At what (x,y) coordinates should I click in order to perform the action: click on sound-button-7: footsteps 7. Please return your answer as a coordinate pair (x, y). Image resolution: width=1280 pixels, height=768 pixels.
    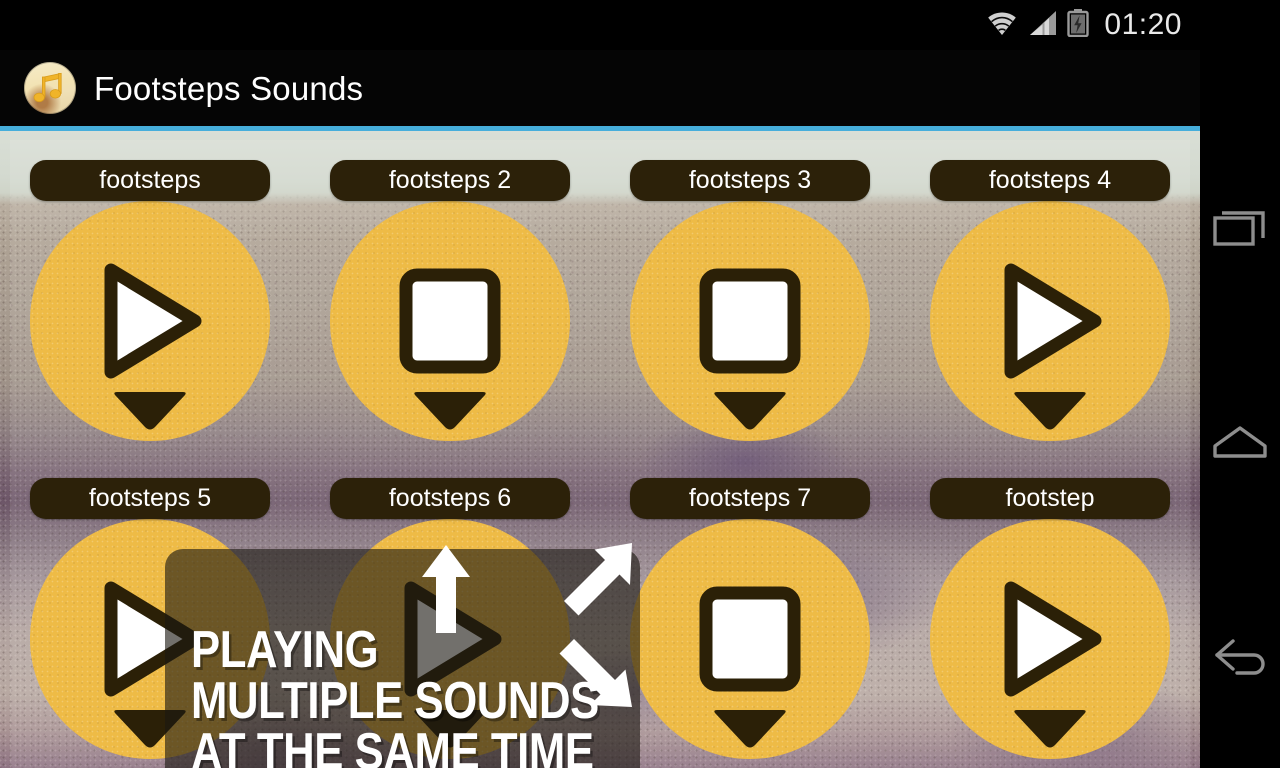
    Looking at the image, I should click on (750, 613).